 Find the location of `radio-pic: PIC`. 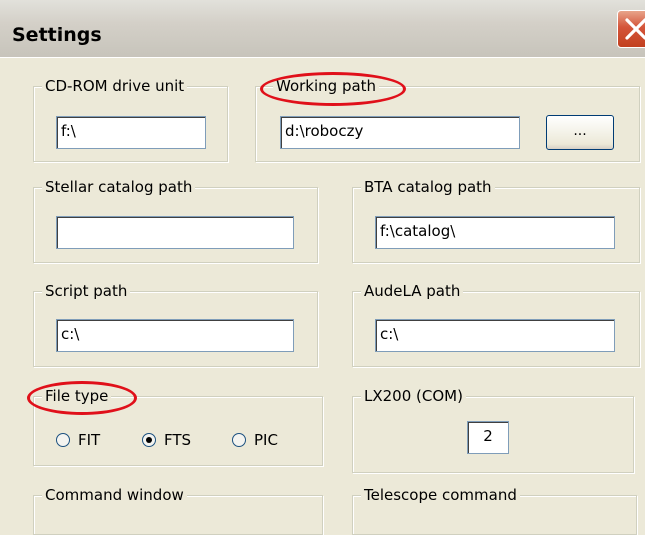

radio-pic: PIC is located at coordinates (255, 440).